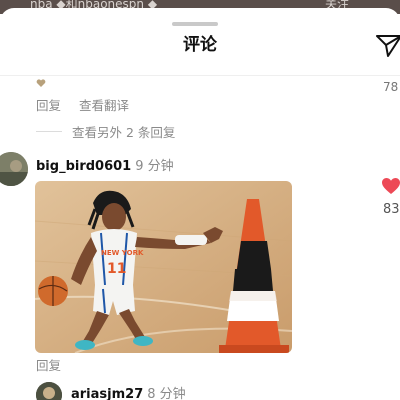 The height and width of the screenshot is (400, 400). Describe the element at coordinates (104, 105) in the screenshot. I see `translate-button: 查看翻译` at that location.